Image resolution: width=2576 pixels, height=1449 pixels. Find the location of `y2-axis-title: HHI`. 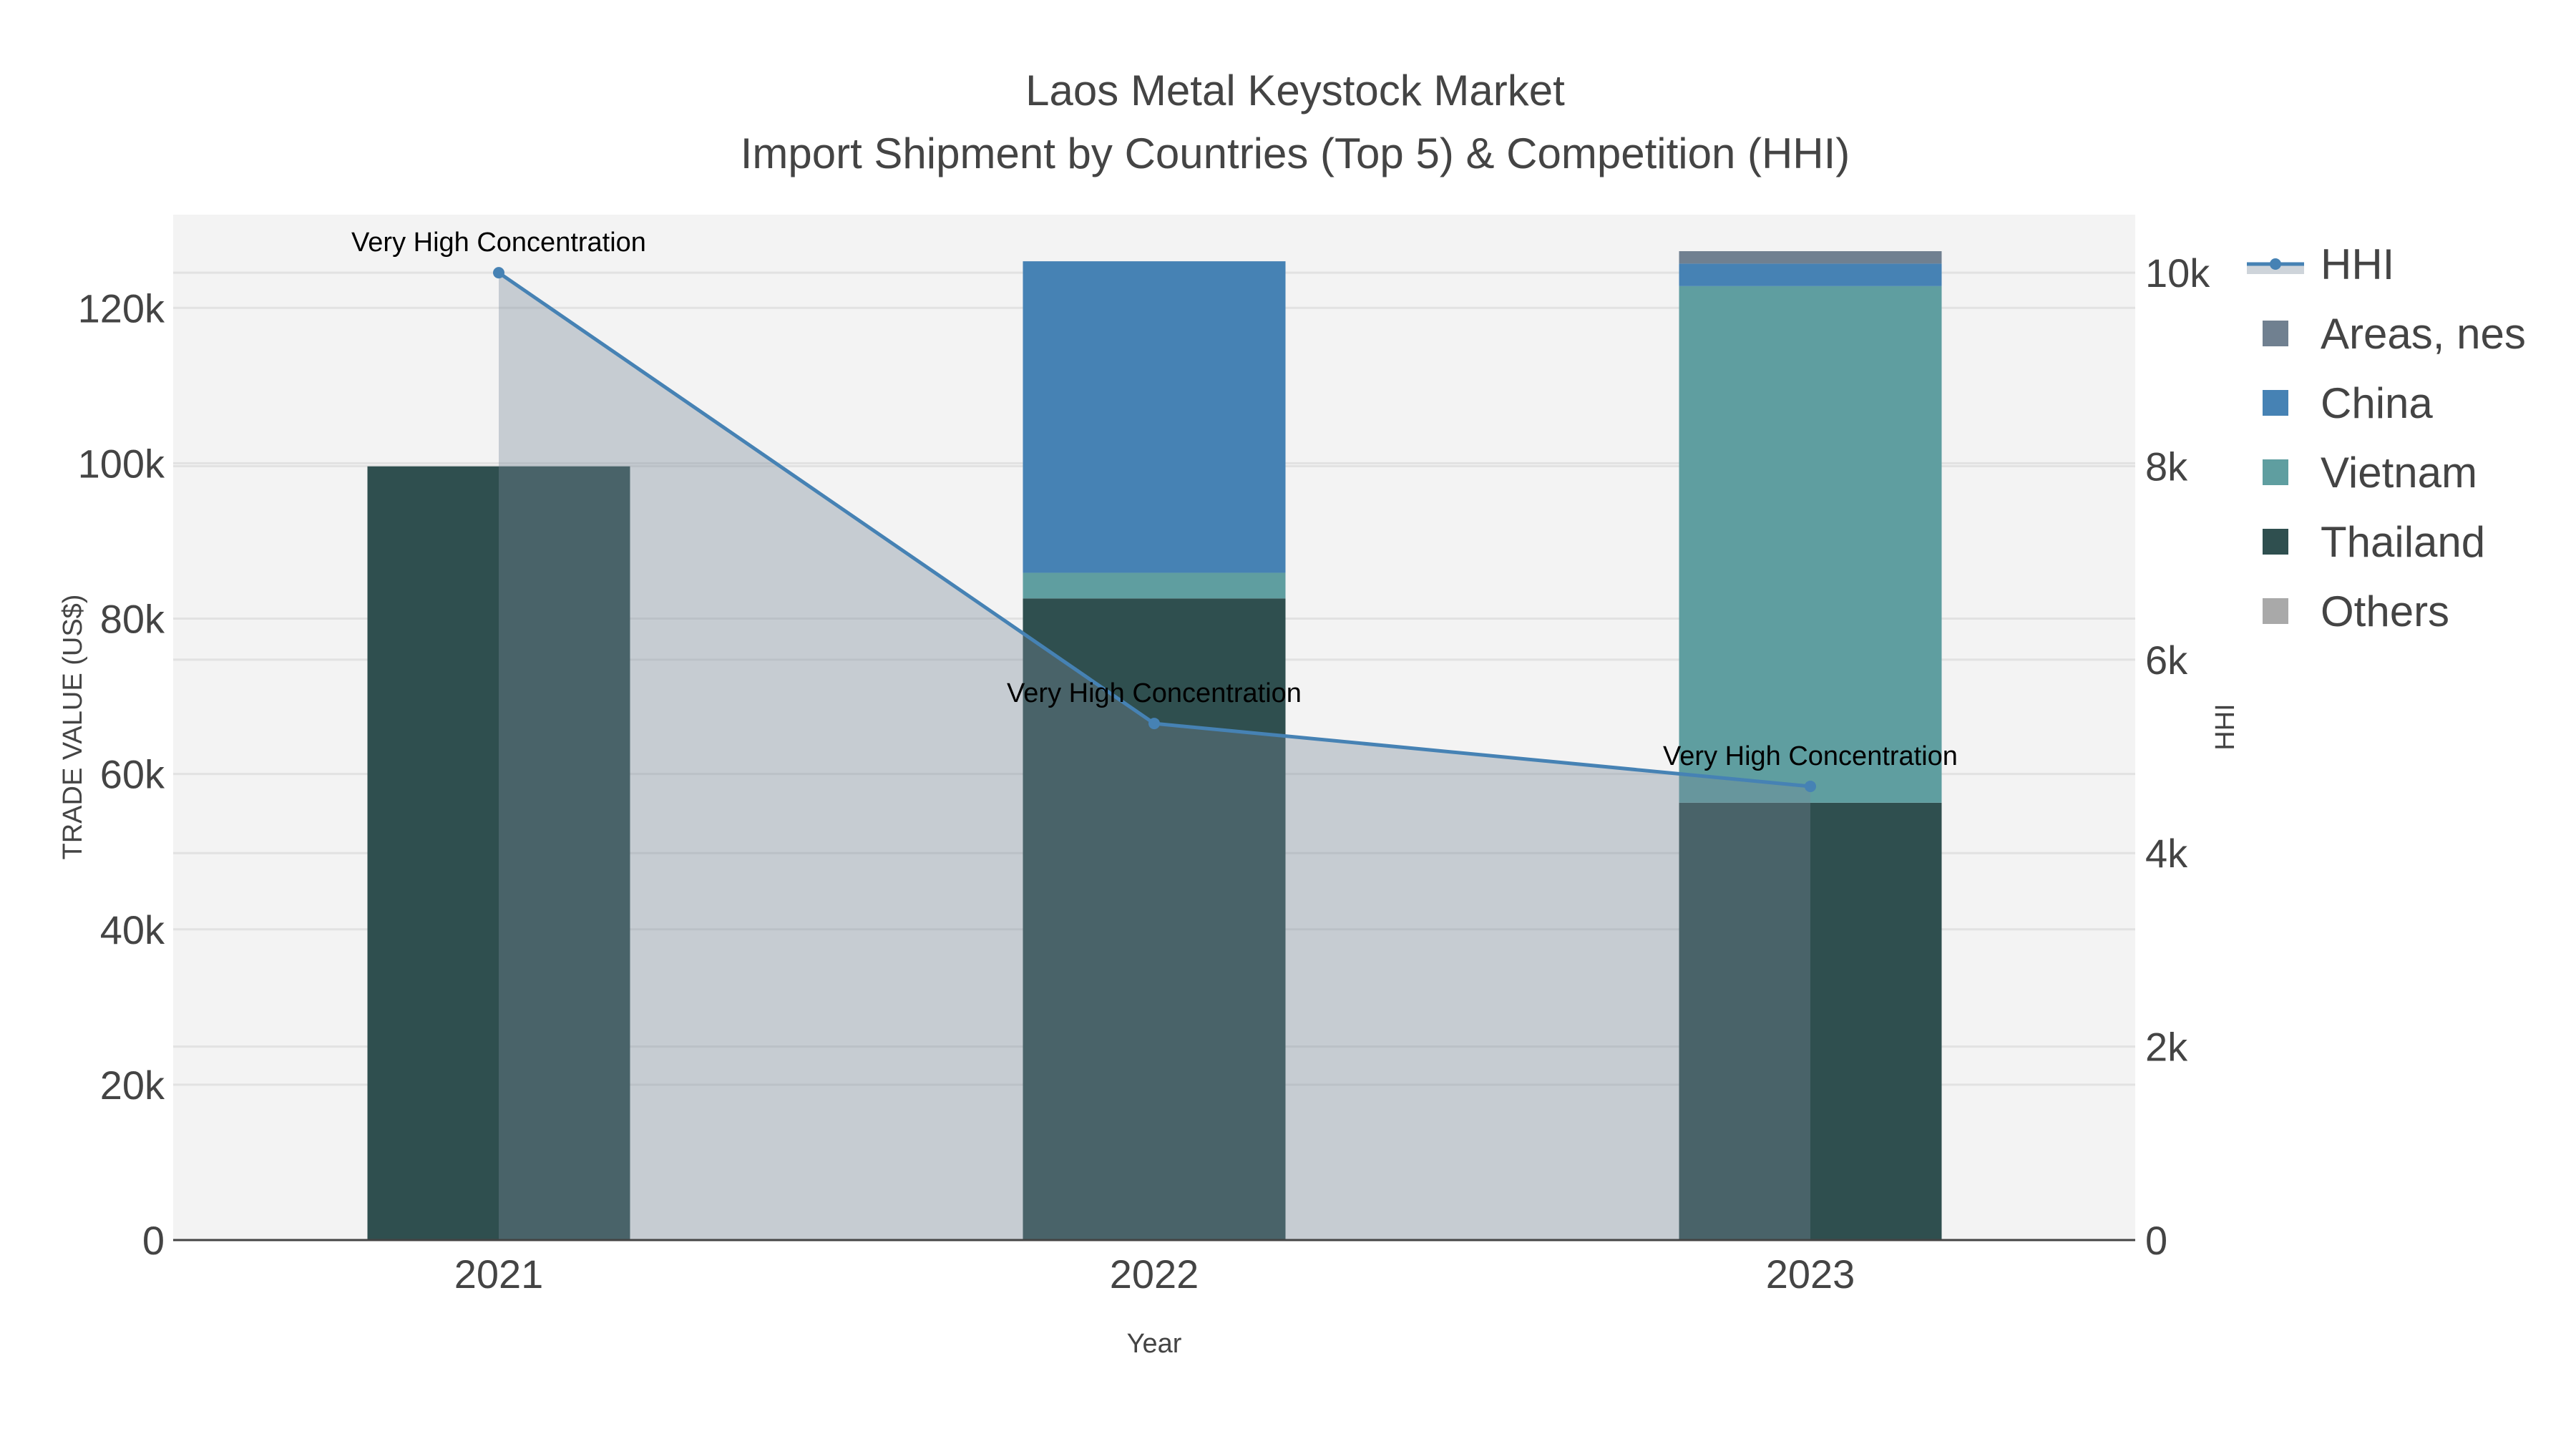

y2-axis-title: HHI is located at coordinates (2225, 726).